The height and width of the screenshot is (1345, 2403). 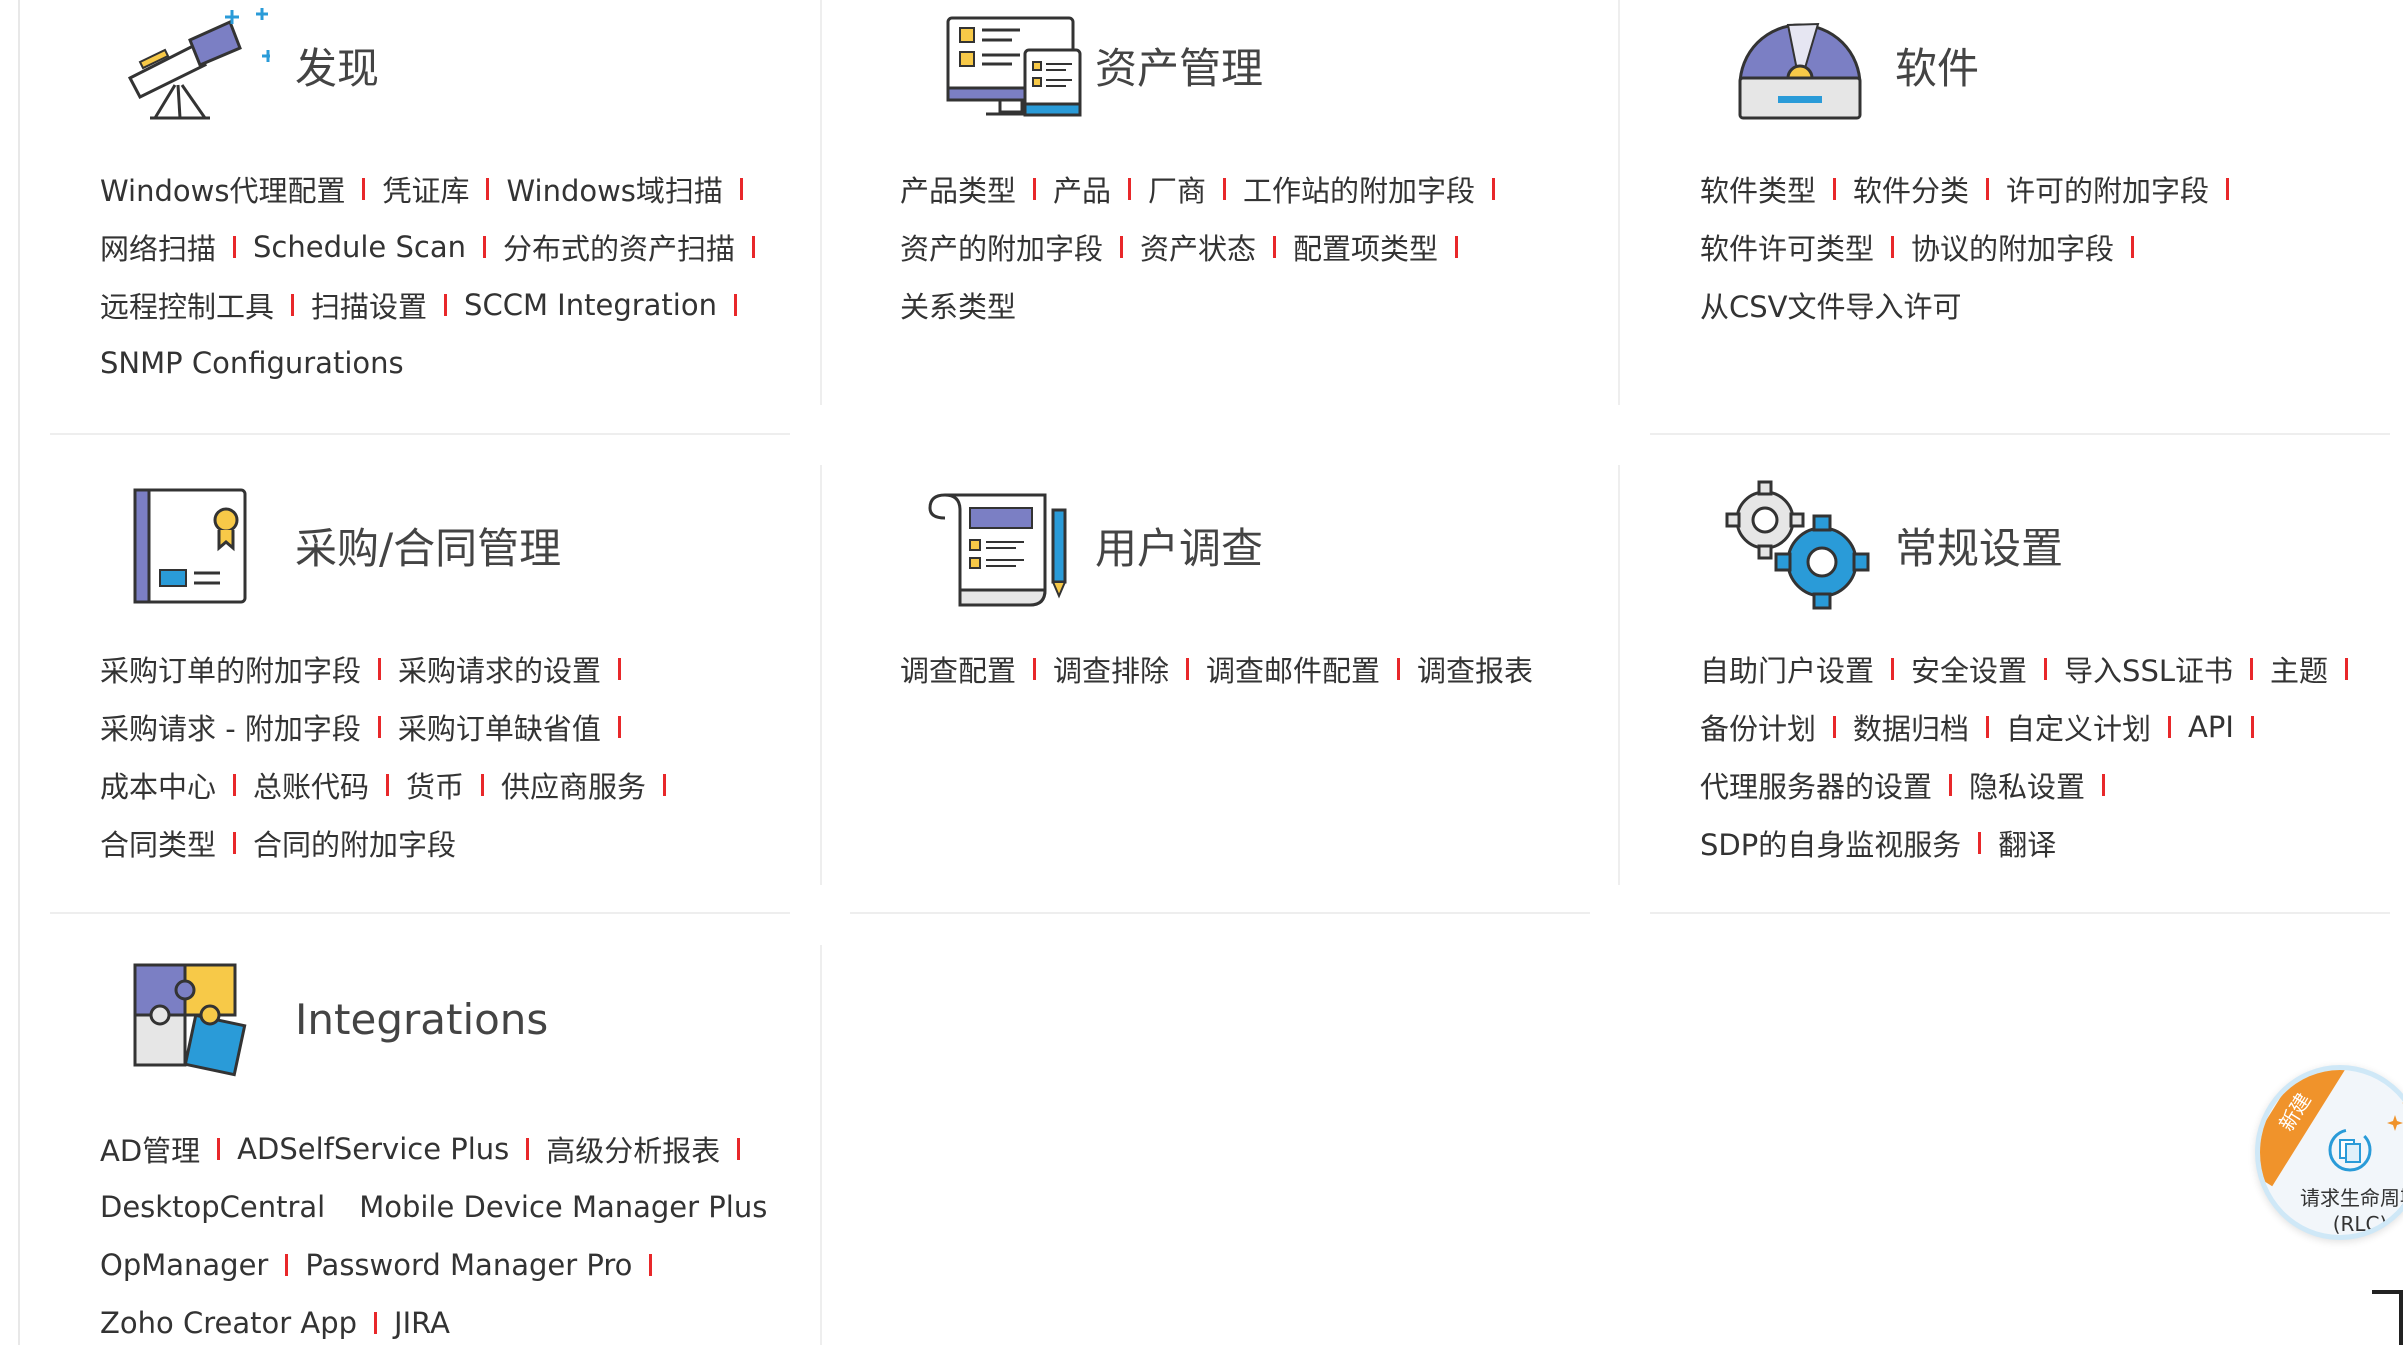 What do you see at coordinates (499, 669) in the screenshot?
I see `settings-link: 采购请求的设置` at bounding box center [499, 669].